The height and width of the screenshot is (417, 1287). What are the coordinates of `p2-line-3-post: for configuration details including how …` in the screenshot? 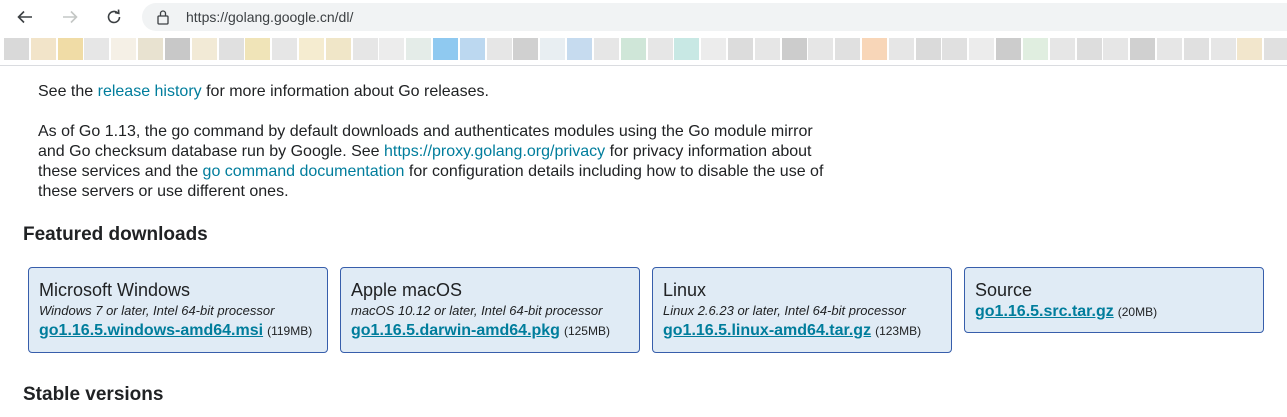 It's located at (614, 171).